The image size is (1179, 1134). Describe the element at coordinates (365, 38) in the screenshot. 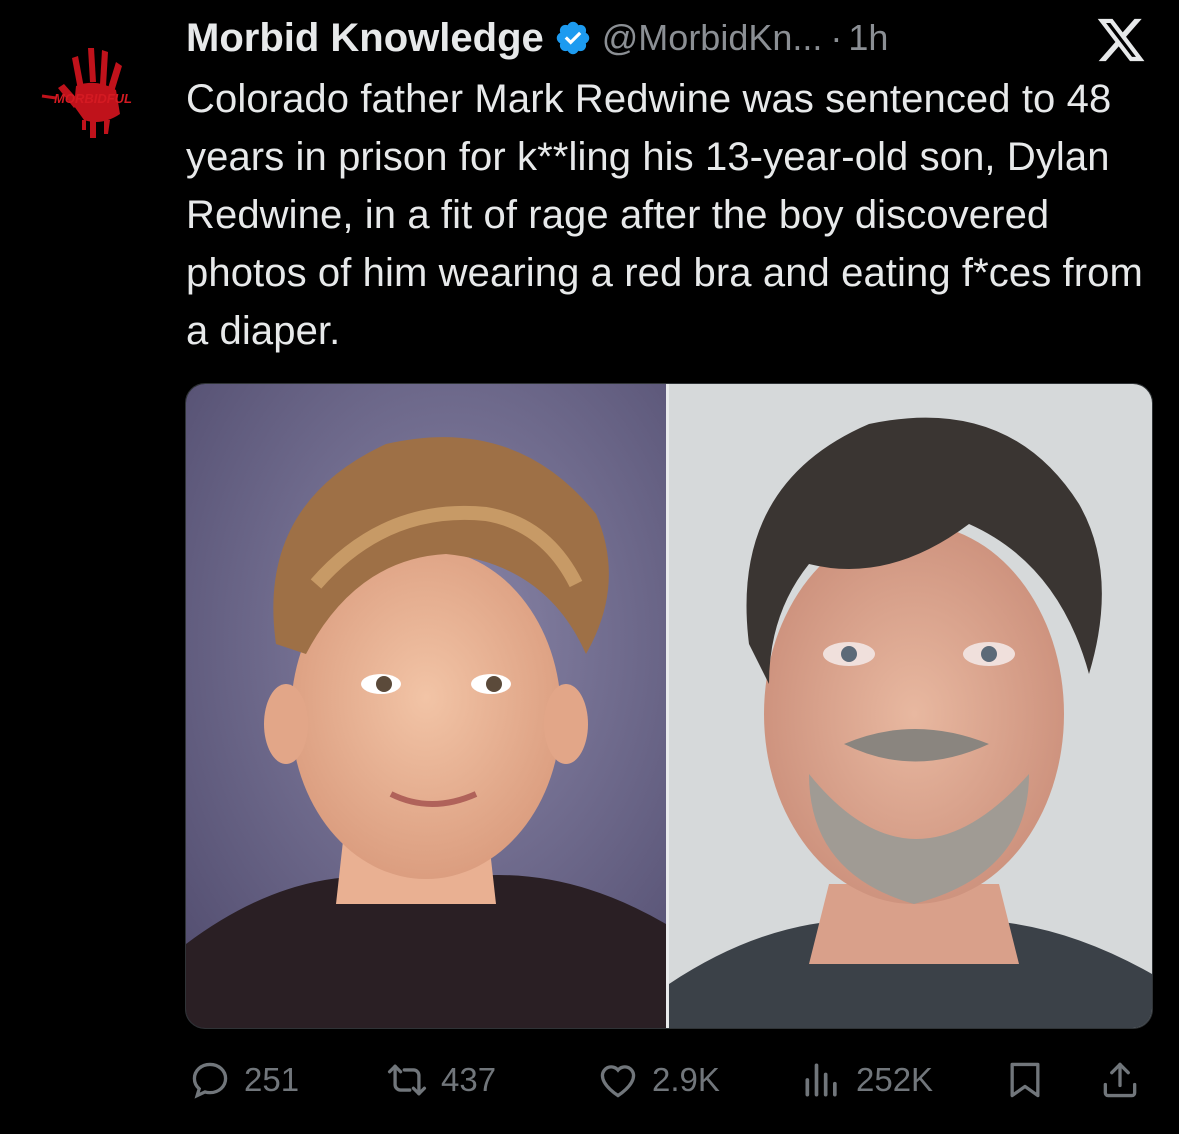

I see `author-name: Morbid Knowledge` at that location.